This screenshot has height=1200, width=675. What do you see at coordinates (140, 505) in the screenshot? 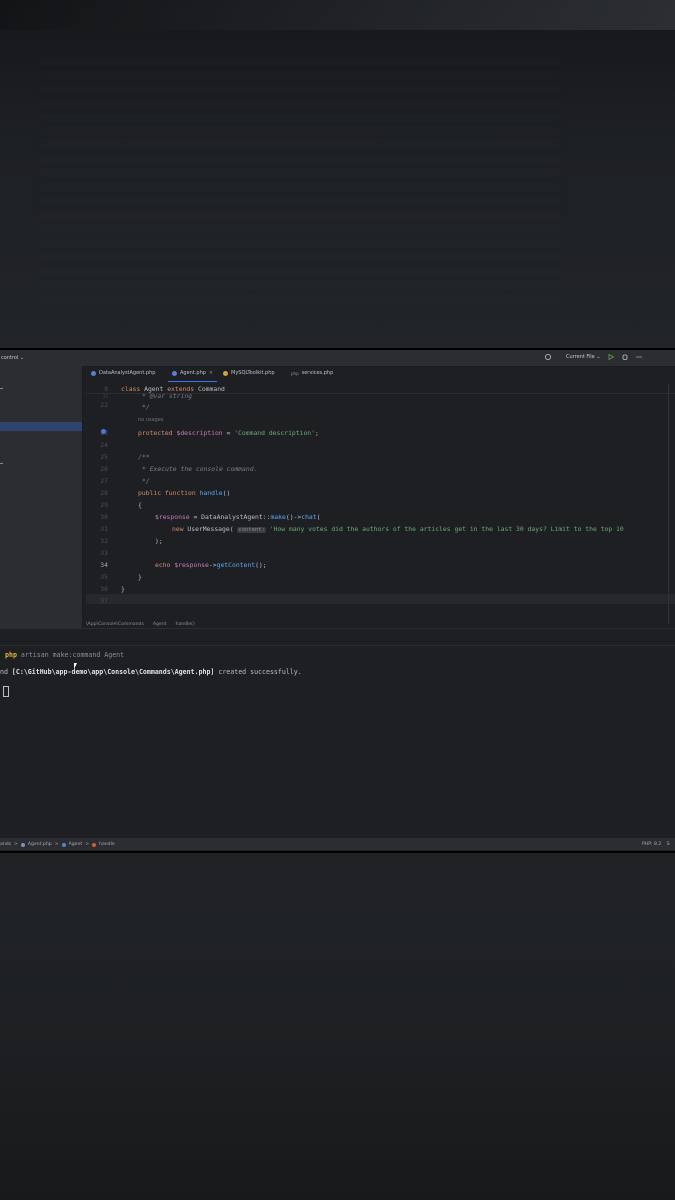
I see `code-line: {` at bounding box center [140, 505].